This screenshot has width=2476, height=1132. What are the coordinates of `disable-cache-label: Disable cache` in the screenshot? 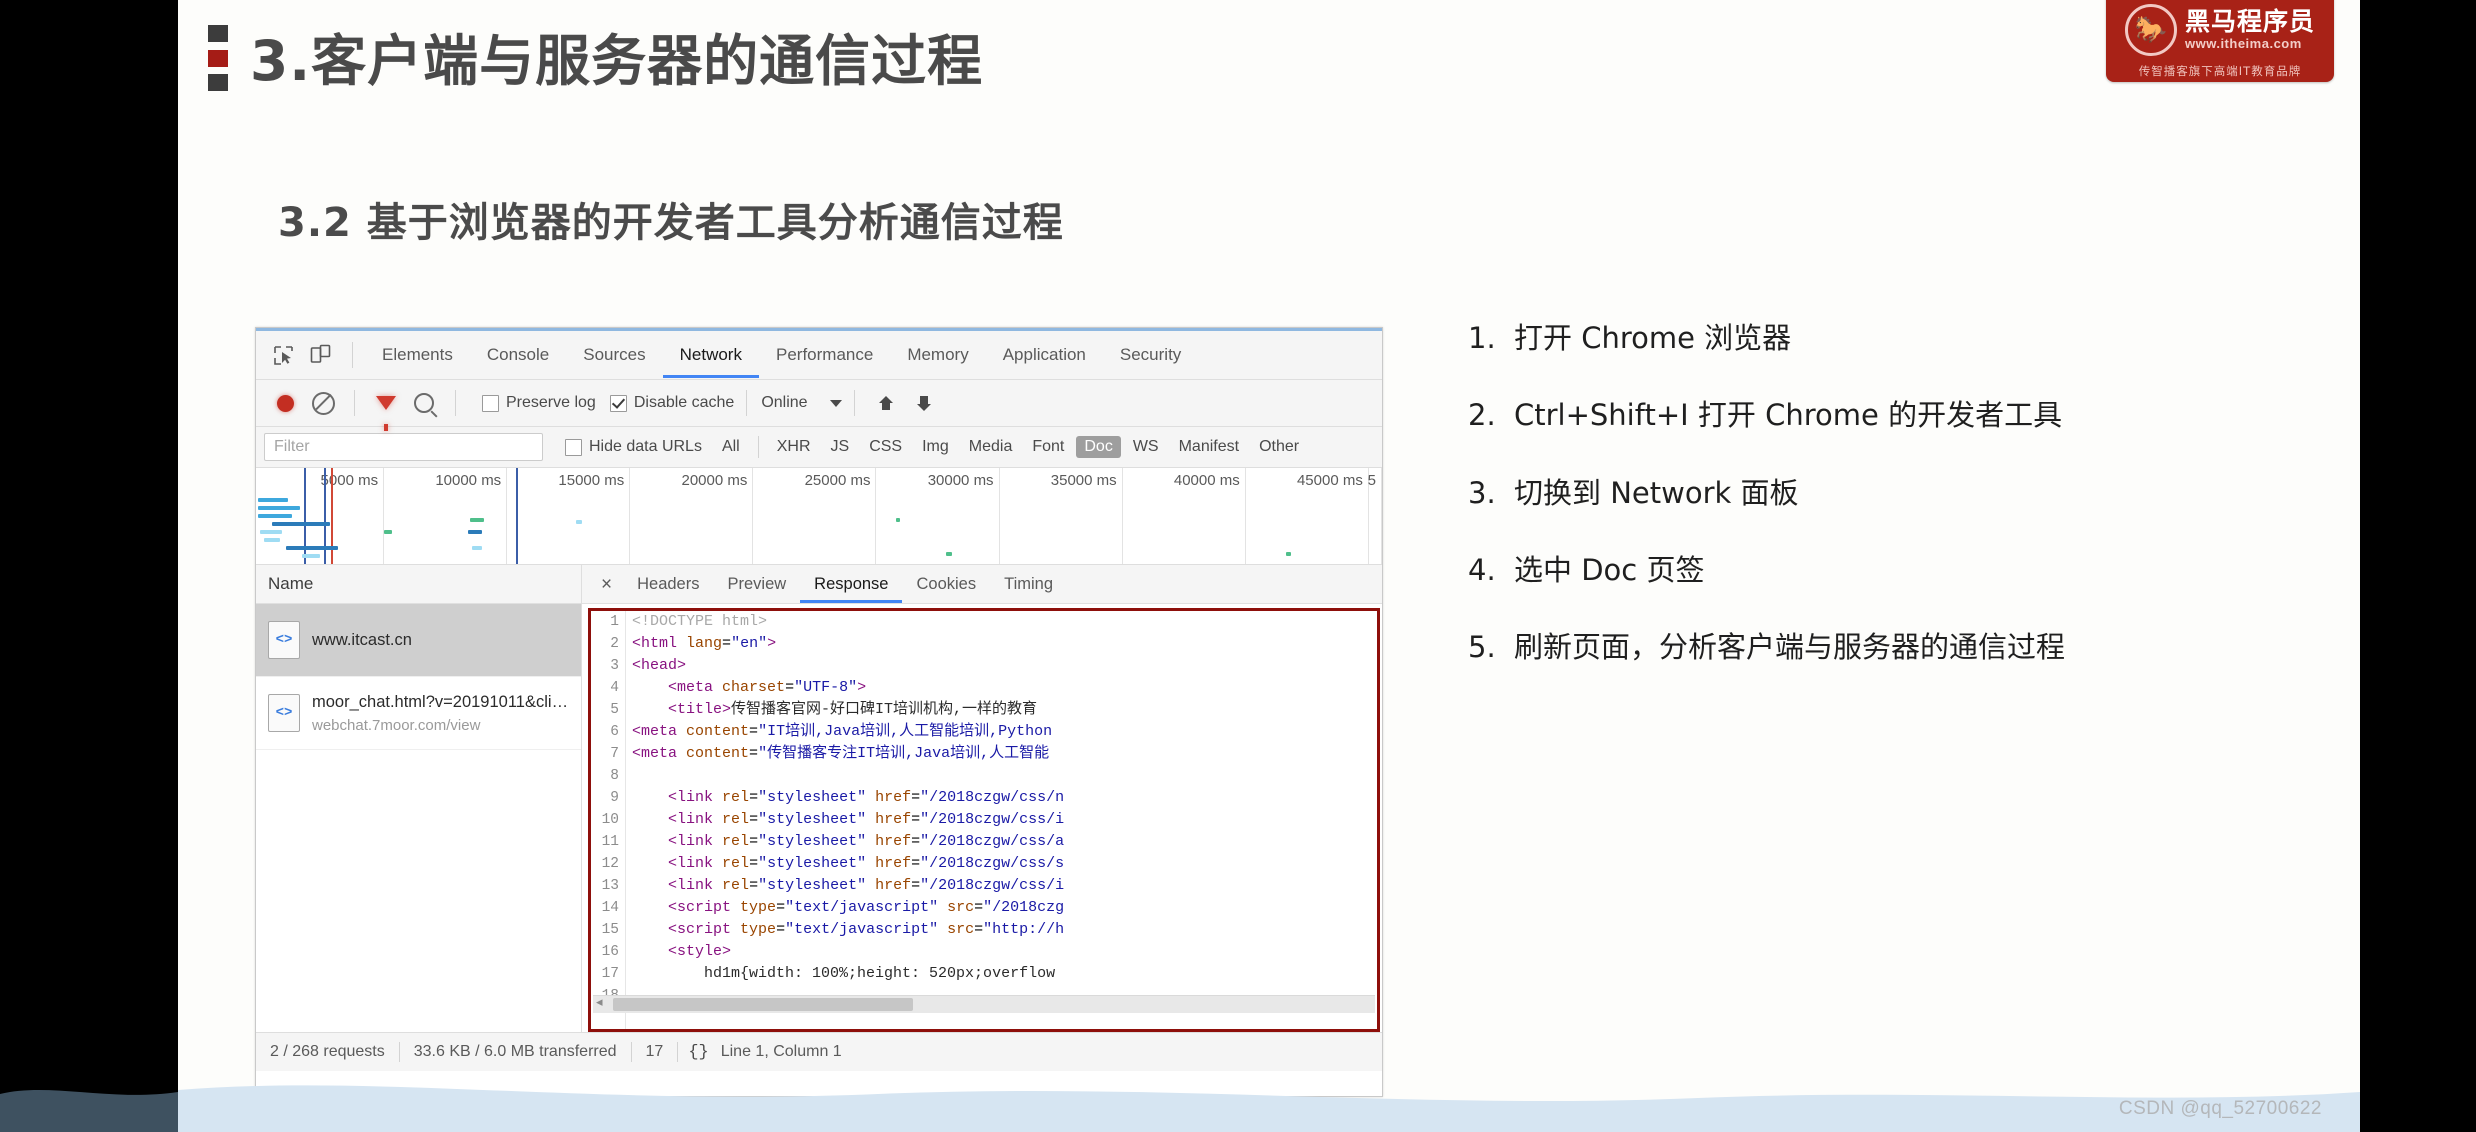 It's located at (684, 402).